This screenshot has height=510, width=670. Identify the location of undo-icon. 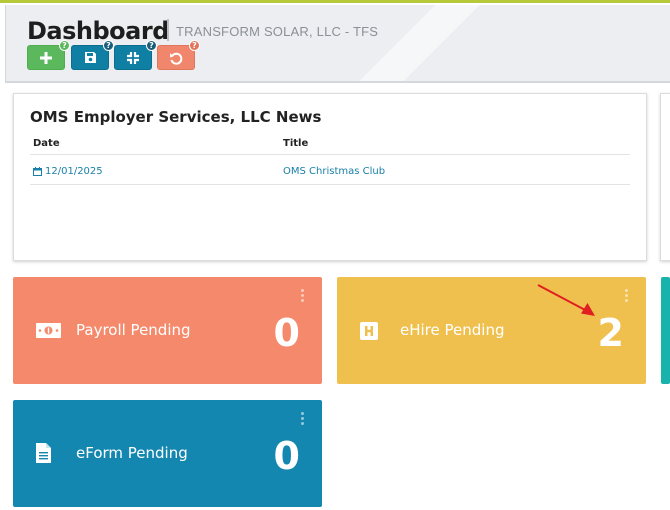
(176, 58).